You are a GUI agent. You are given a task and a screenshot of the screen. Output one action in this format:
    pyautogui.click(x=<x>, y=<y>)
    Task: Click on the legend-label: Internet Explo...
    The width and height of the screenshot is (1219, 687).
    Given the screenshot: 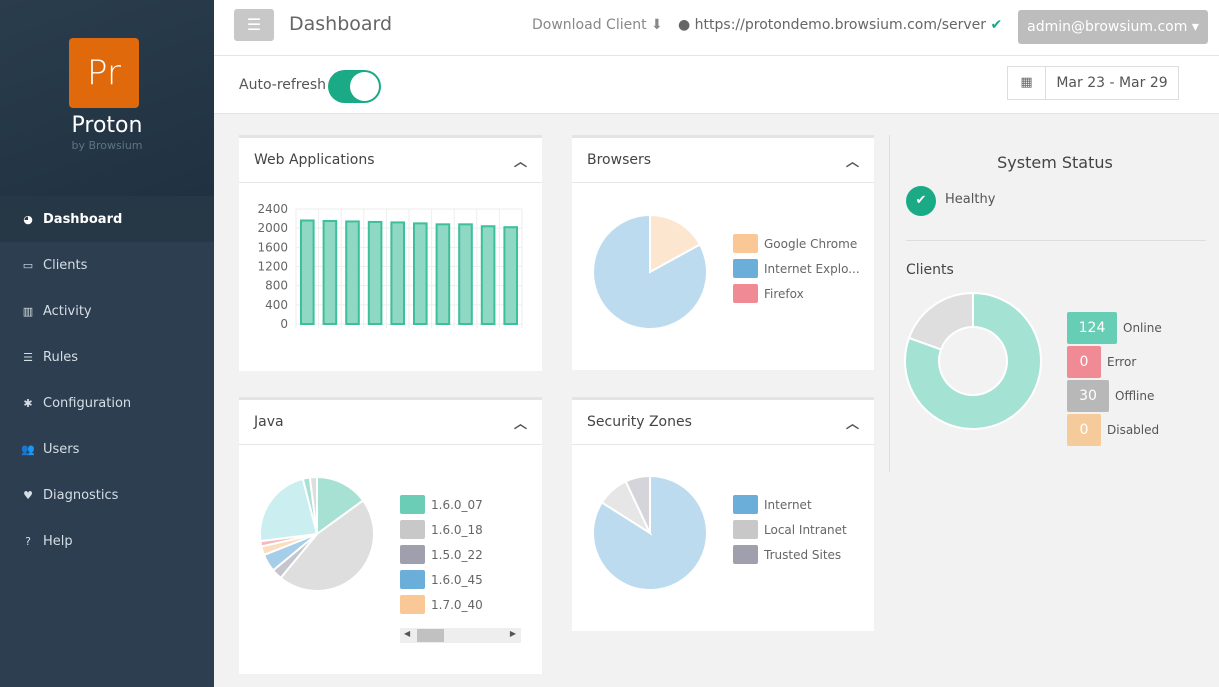 What is the action you would take?
    pyautogui.click(x=812, y=268)
    